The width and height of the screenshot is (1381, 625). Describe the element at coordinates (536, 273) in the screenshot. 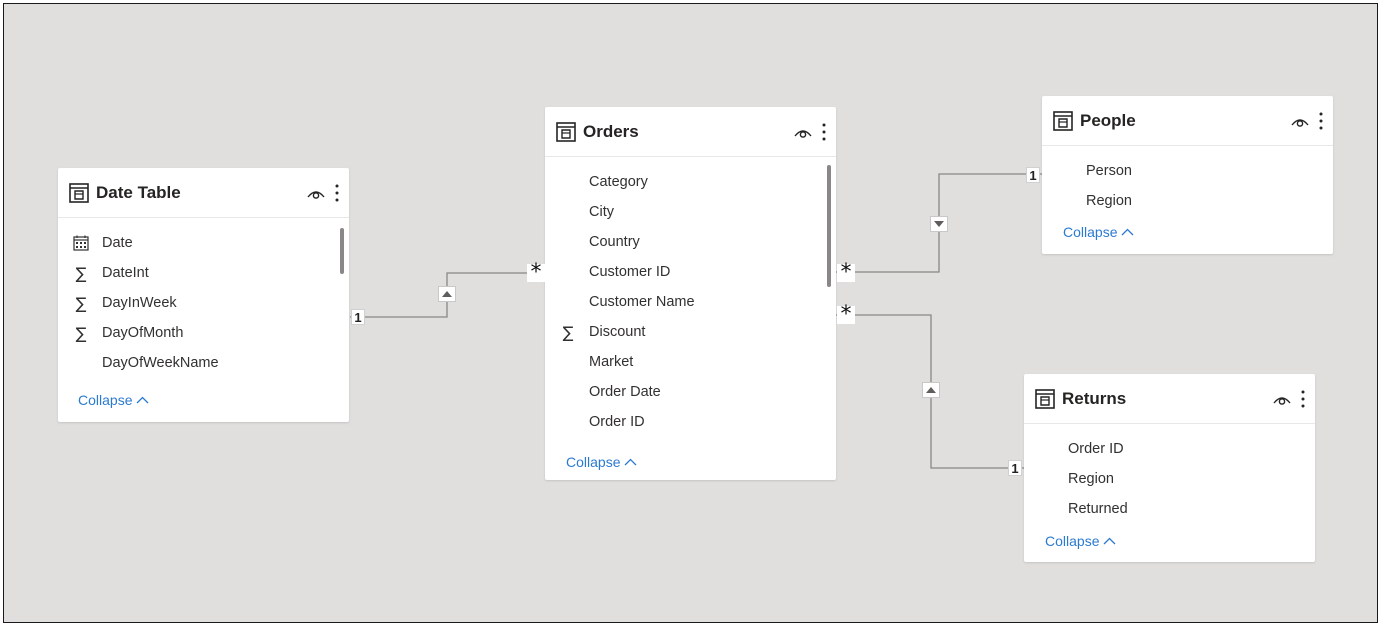

I see `cardinality-many-orders-date: *` at that location.